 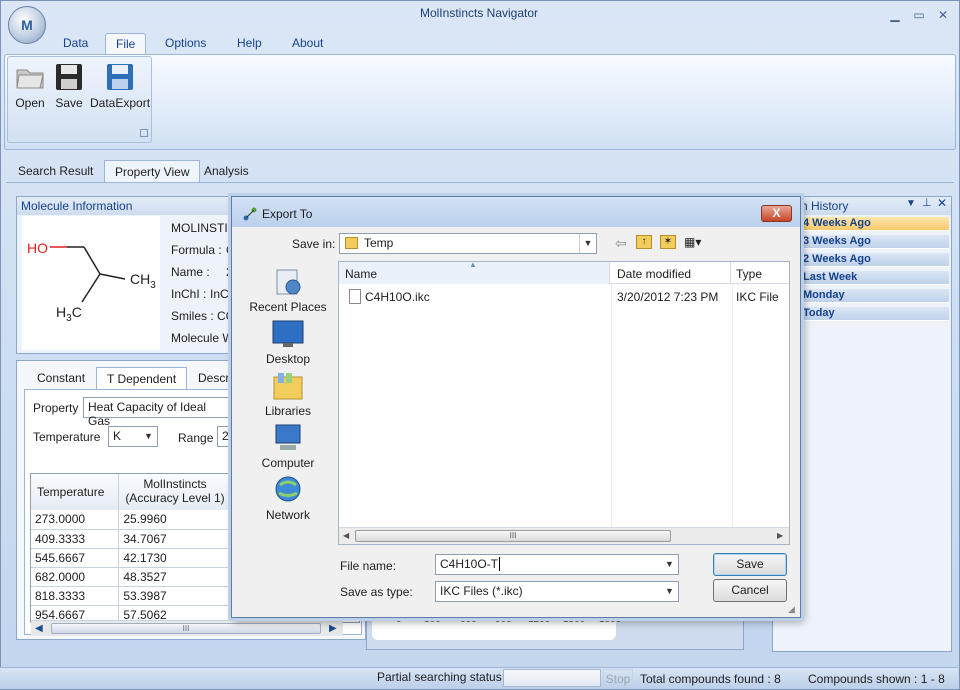 What do you see at coordinates (927, 202) in the screenshot?
I see `pin-icon: ⊥` at bounding box center [927, 202].